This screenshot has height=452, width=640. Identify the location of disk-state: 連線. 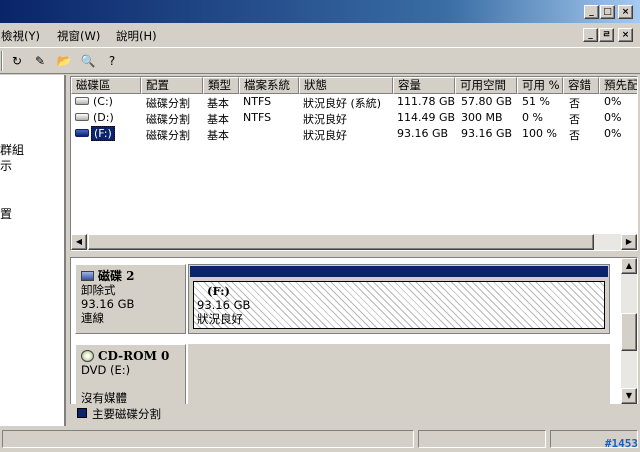
(92, 318).